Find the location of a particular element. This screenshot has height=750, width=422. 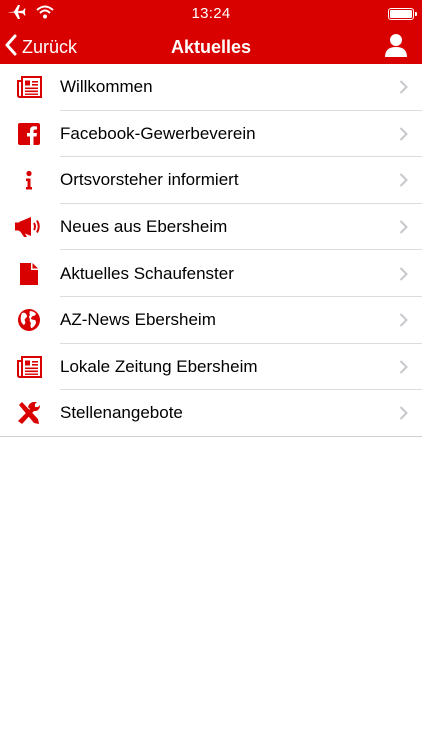

list-item: Neues aus Ebersheim is located at coordinates (211, 227).